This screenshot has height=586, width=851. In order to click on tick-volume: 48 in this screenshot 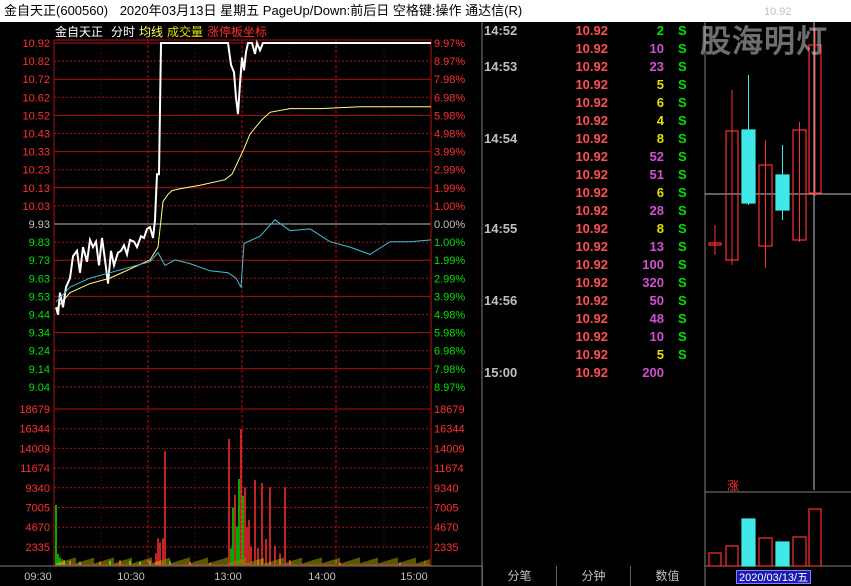, I will do `click(656, 318)`.